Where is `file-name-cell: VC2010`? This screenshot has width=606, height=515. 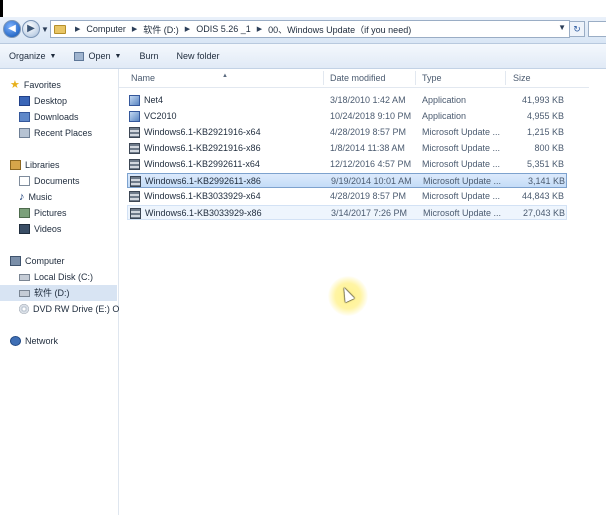
file-name-cell: VC2010 is located at coordinates (153, 116).